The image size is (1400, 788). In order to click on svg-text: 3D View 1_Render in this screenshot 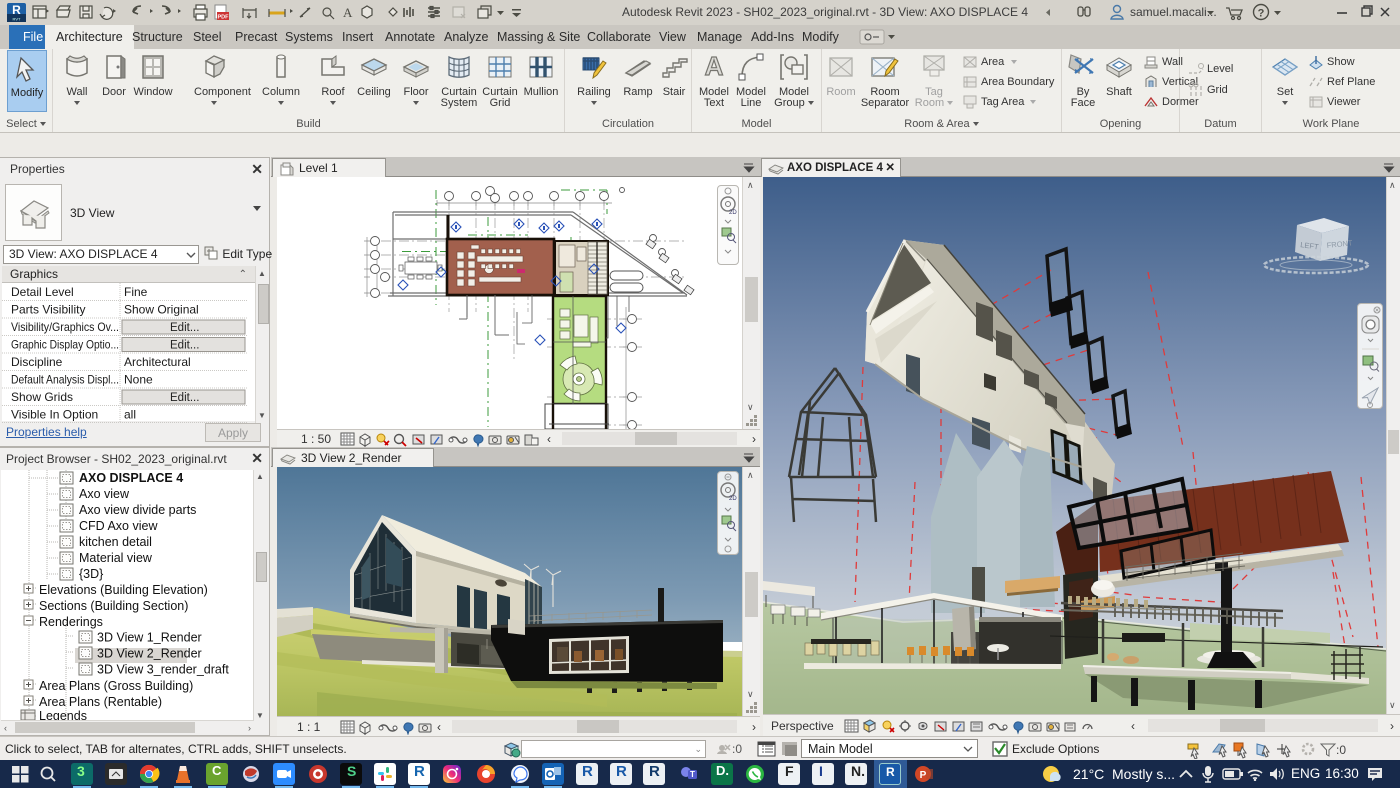, I will do `click(149, 638)`.